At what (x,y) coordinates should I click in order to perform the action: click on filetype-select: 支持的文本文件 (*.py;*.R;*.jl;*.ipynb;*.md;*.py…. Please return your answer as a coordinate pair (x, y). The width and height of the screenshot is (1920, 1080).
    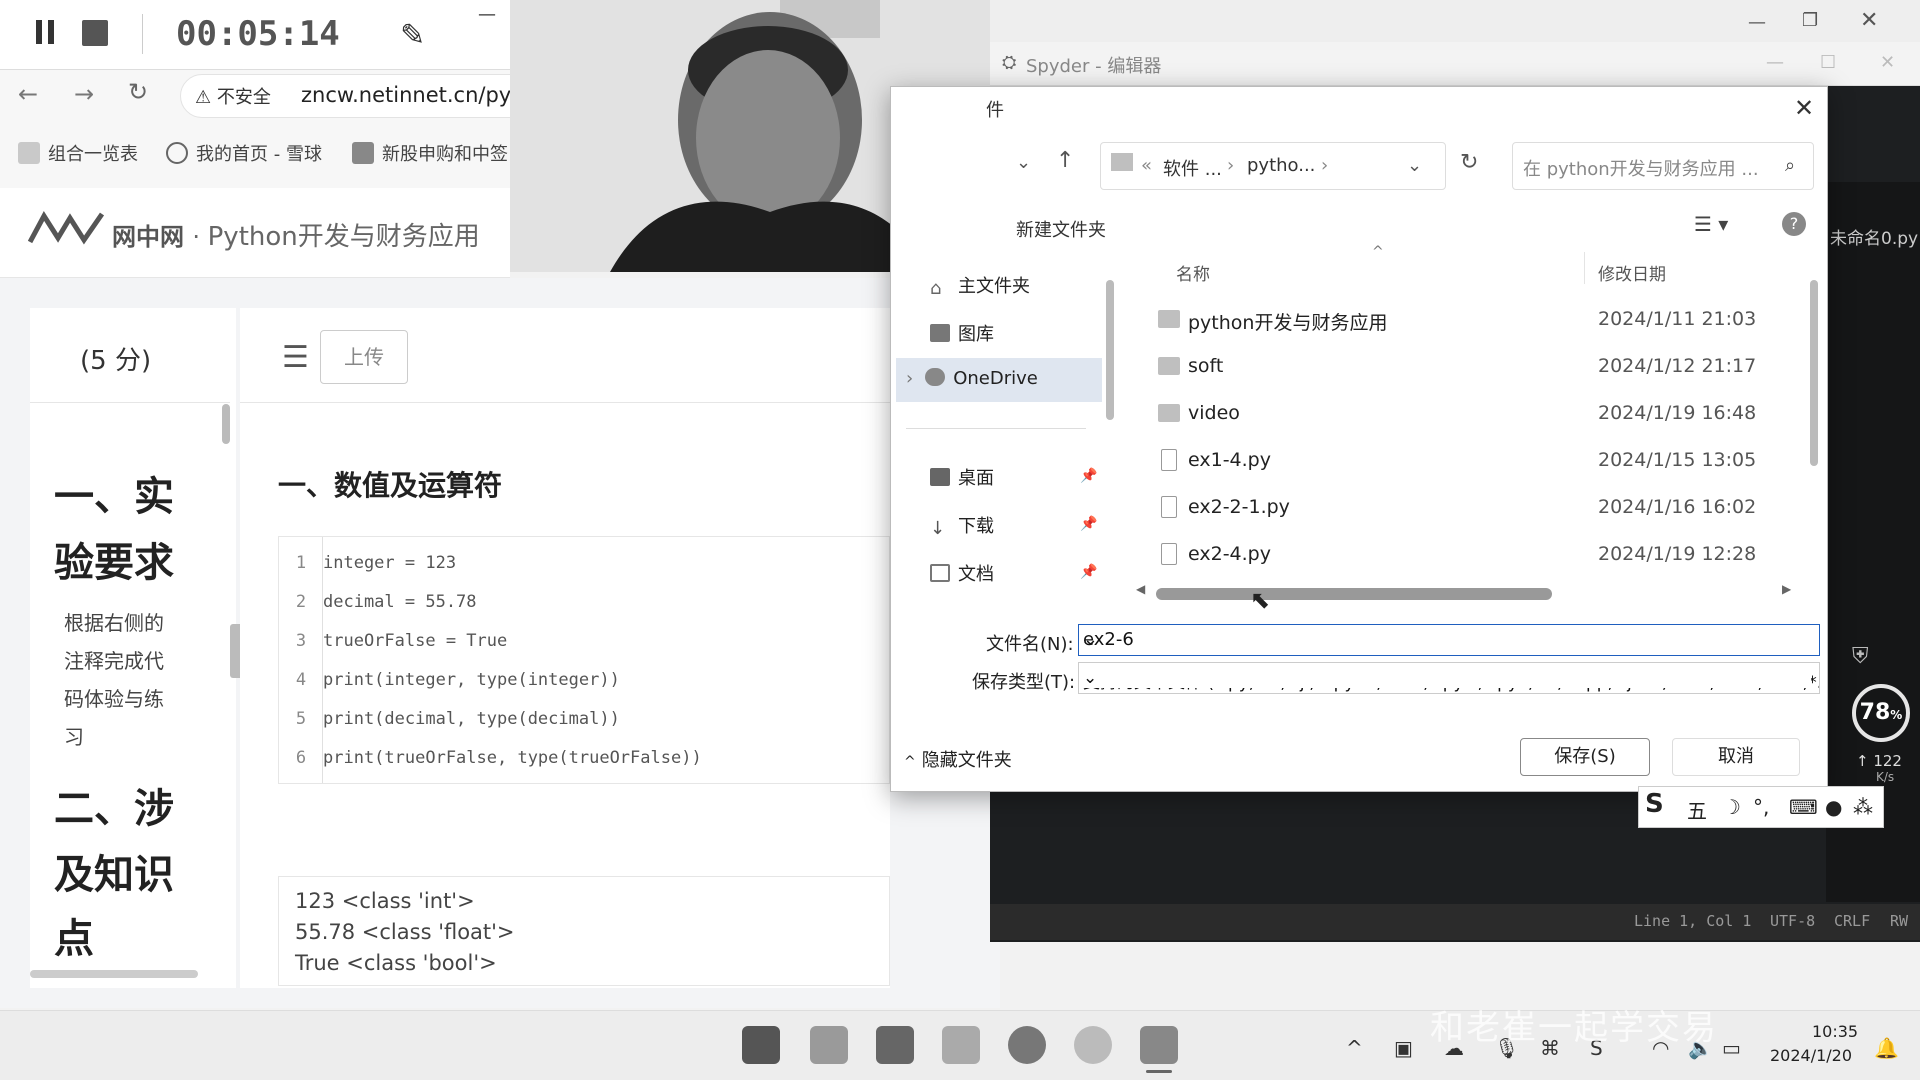
    Looking at the image, I should click on (1449, 678).